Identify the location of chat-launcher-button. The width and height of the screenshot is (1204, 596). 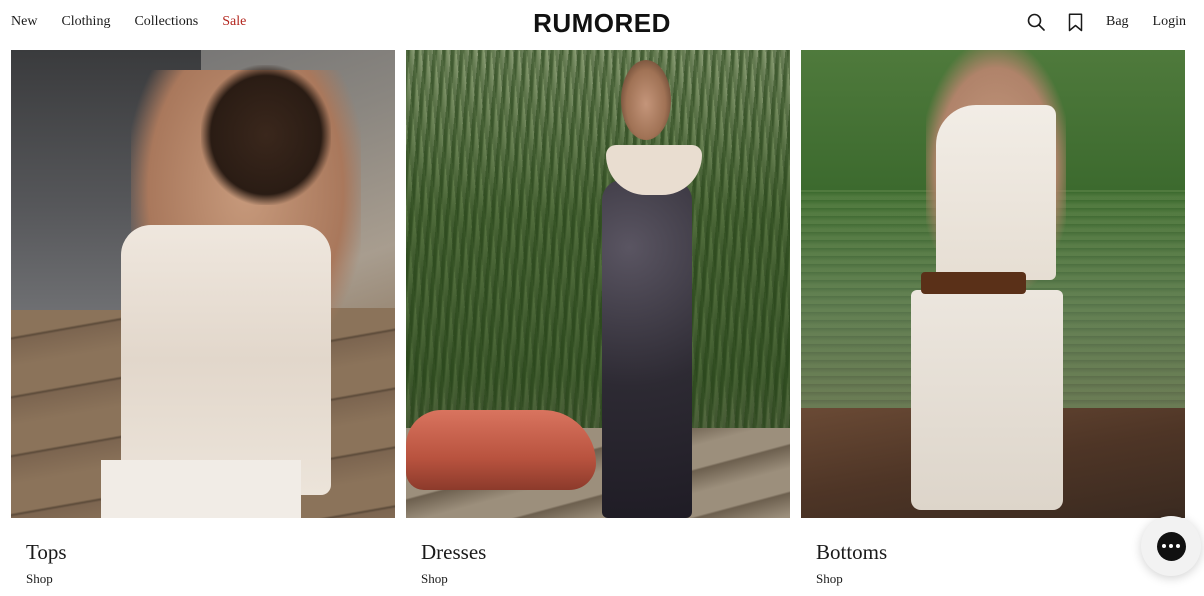
(1171, 546).